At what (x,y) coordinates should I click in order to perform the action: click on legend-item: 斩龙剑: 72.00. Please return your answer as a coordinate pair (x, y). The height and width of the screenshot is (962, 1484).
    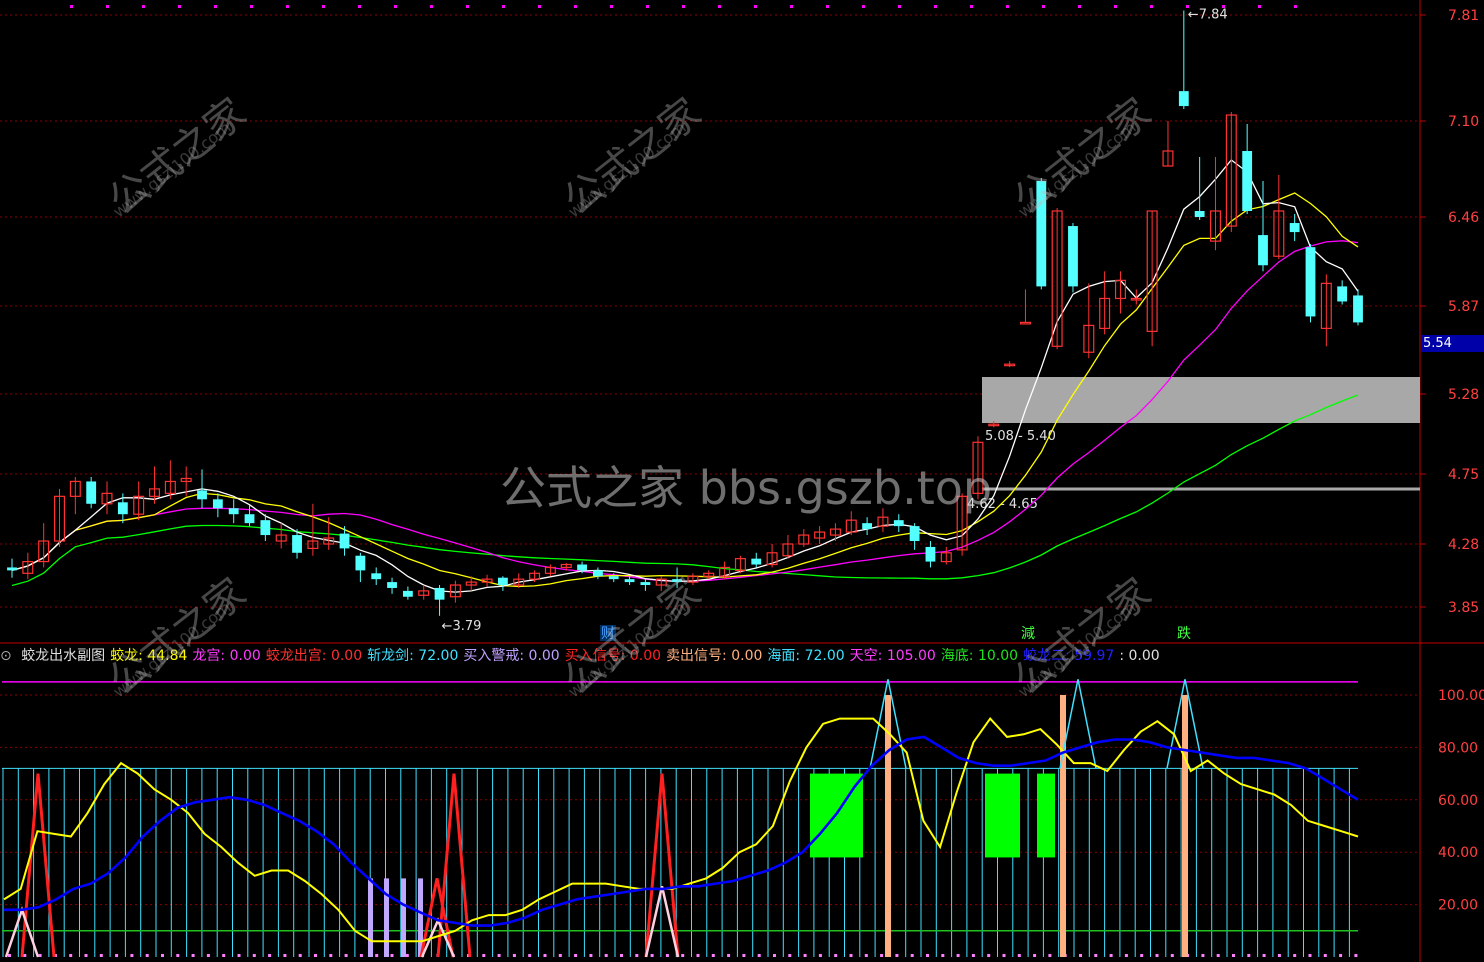
    Looking at the image, I should click on (413, 655).